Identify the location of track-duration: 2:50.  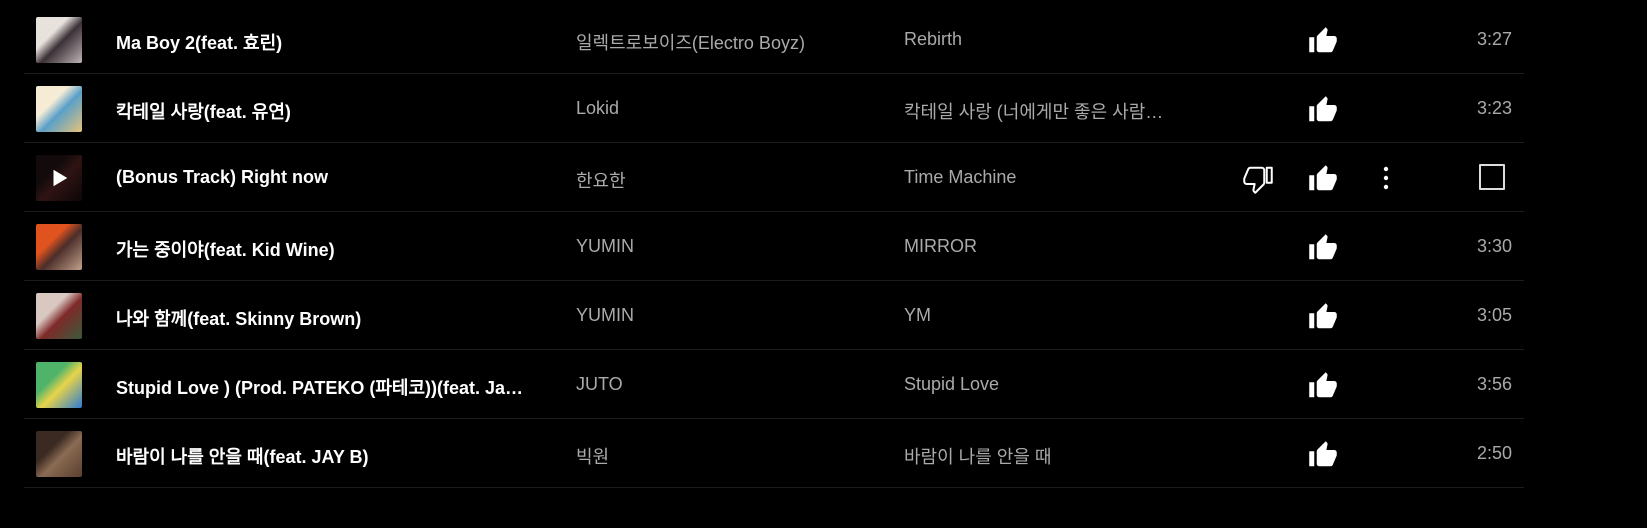
(1494, 453).